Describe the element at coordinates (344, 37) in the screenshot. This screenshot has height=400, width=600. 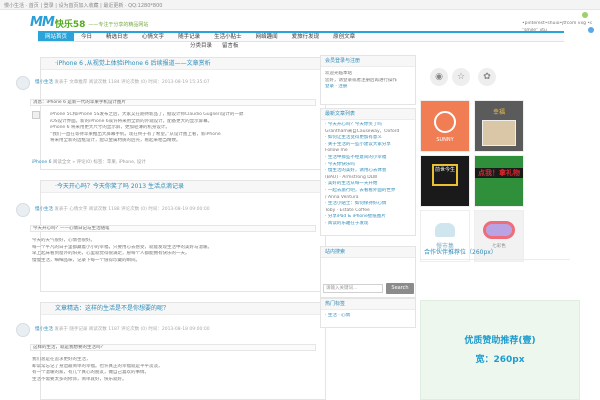
I see `nav-item-original: 原创文章` at that location.